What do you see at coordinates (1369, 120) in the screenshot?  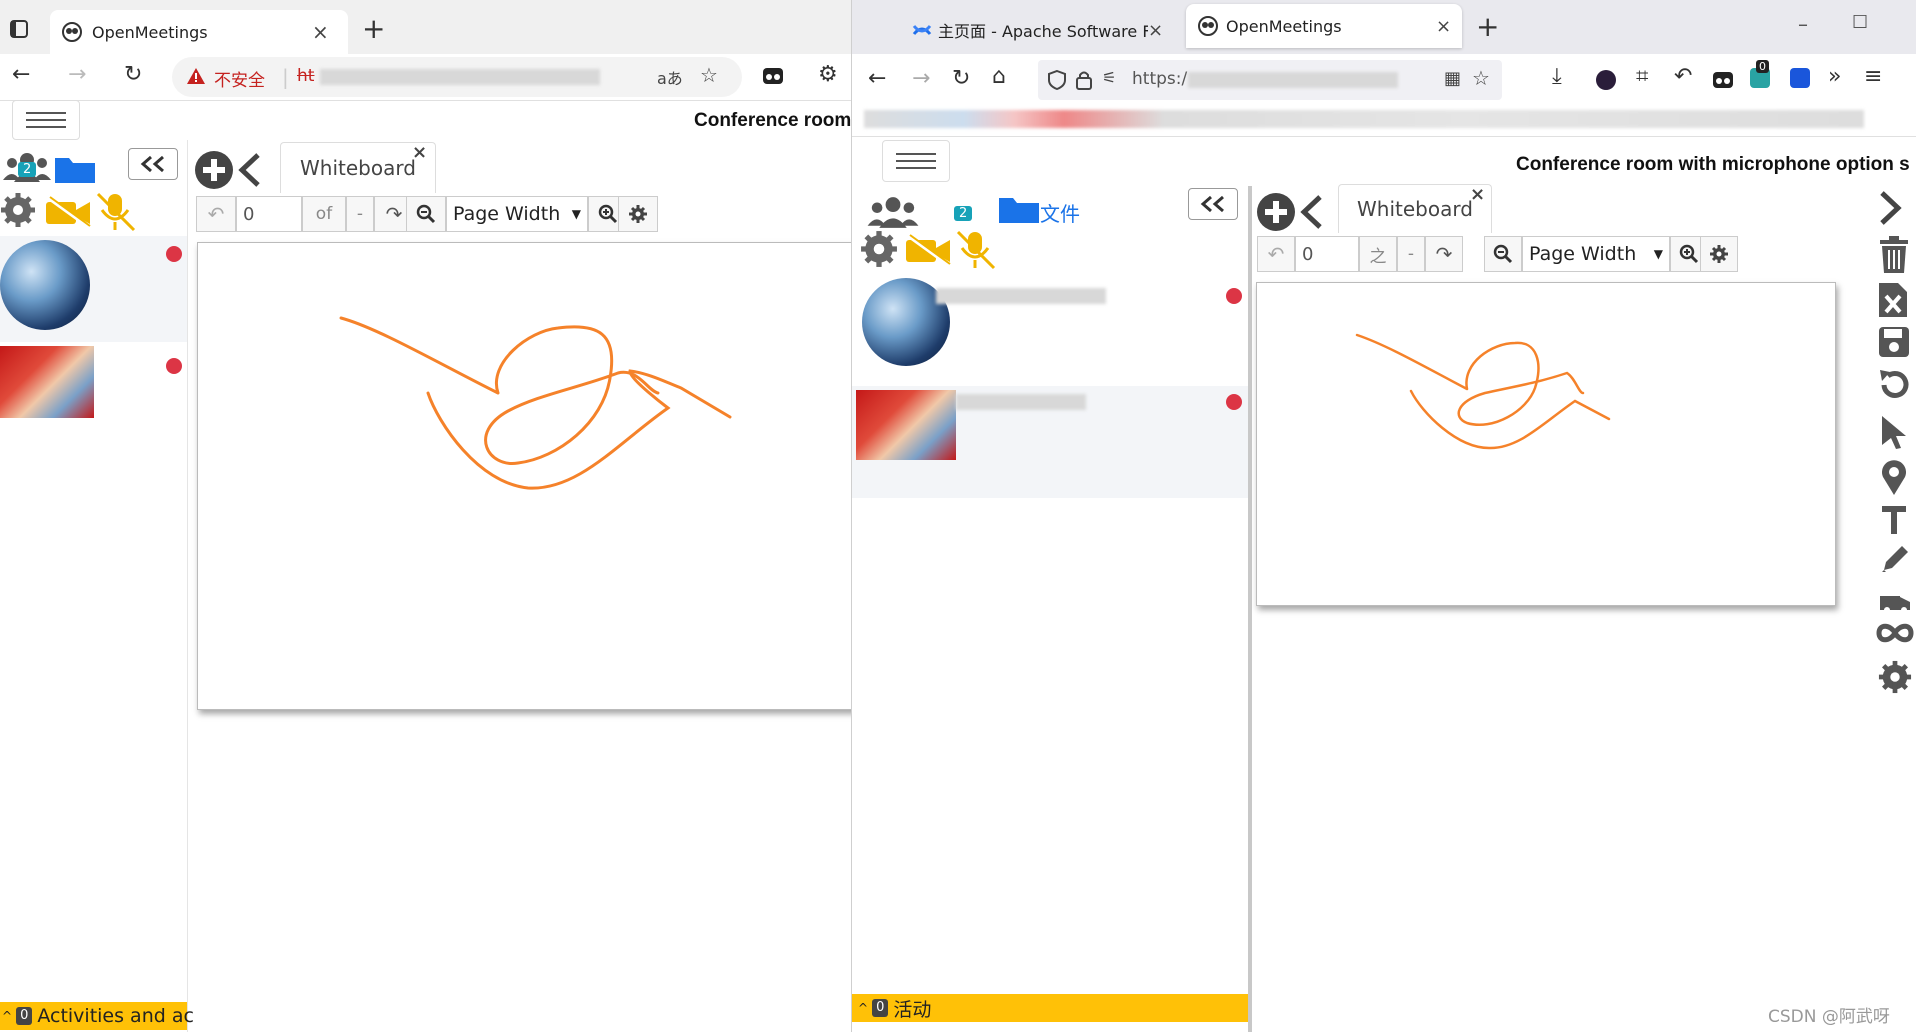 I see `bookmarks-bar` at bounding box center [1369, 120].